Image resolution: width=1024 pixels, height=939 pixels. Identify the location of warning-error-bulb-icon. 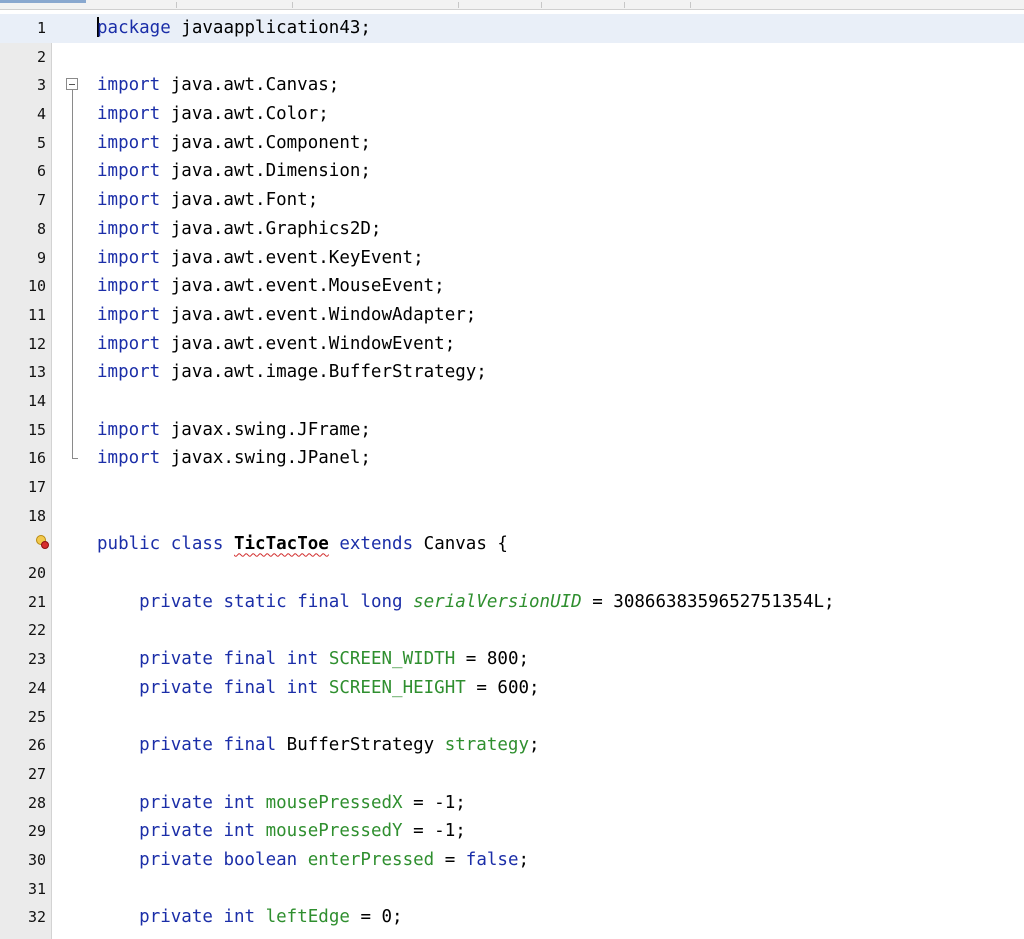
(42, 542).